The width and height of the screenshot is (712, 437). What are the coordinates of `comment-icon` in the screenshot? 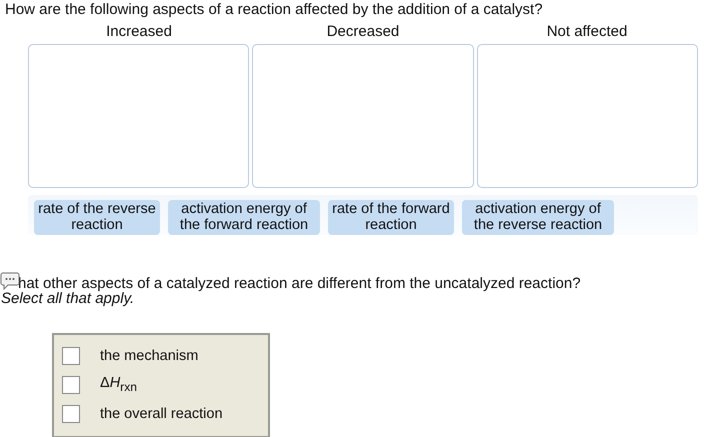 It's located at (10, 281).